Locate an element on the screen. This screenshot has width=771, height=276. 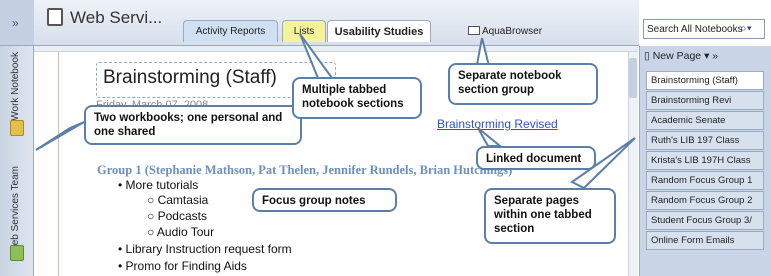
pointer-linked is located at coordinates (490, 137).